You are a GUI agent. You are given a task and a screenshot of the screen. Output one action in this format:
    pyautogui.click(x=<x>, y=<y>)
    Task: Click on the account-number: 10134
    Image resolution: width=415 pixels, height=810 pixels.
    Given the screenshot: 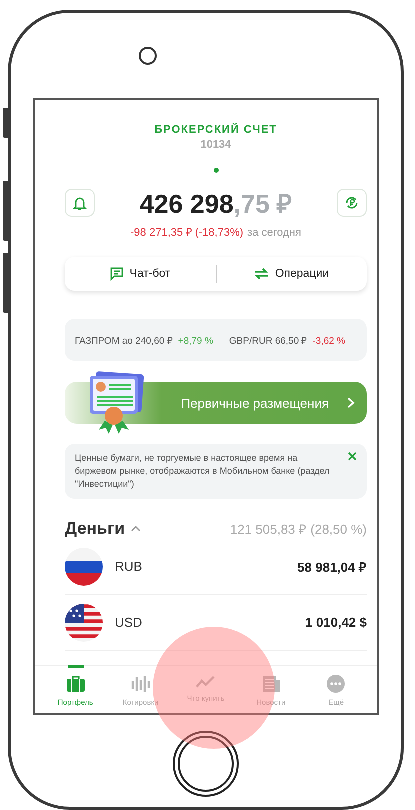 What is the action you would take?
    pyautogui.click(x=216, y=145)
    